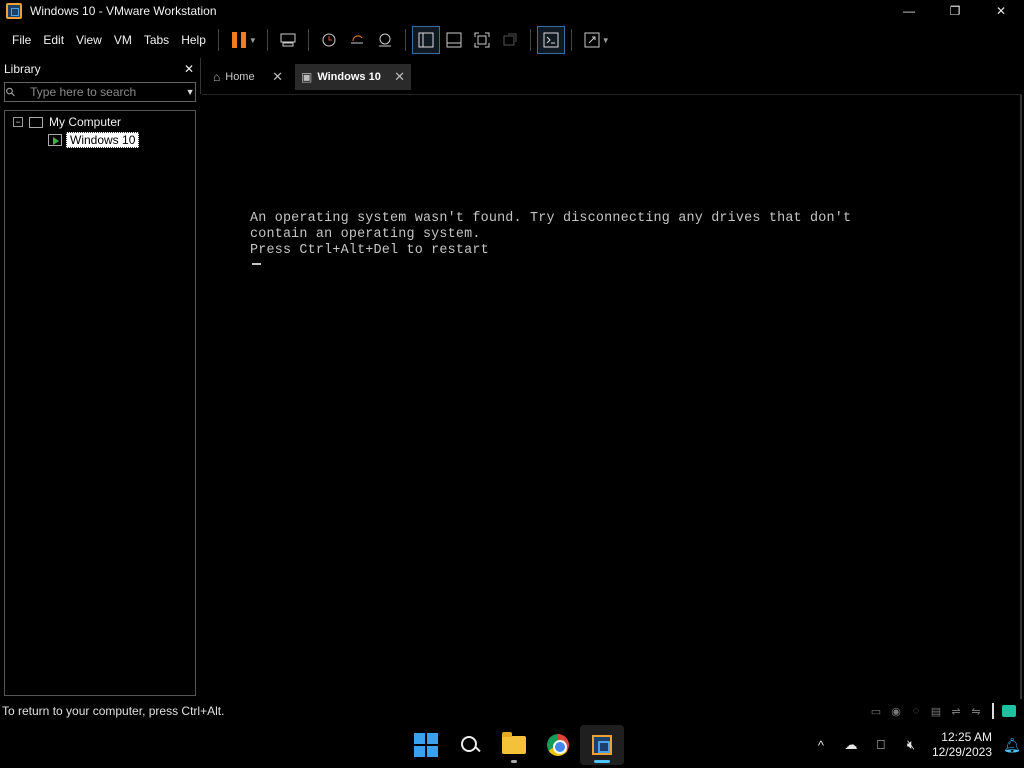 This screenshot has width=1024, height=768. What do you see at coordinates (369, 250) in the screenshot?
I see `boot-line-3: Press Ctrl+Alt+Del to restart` at bounding box center [369, 250].